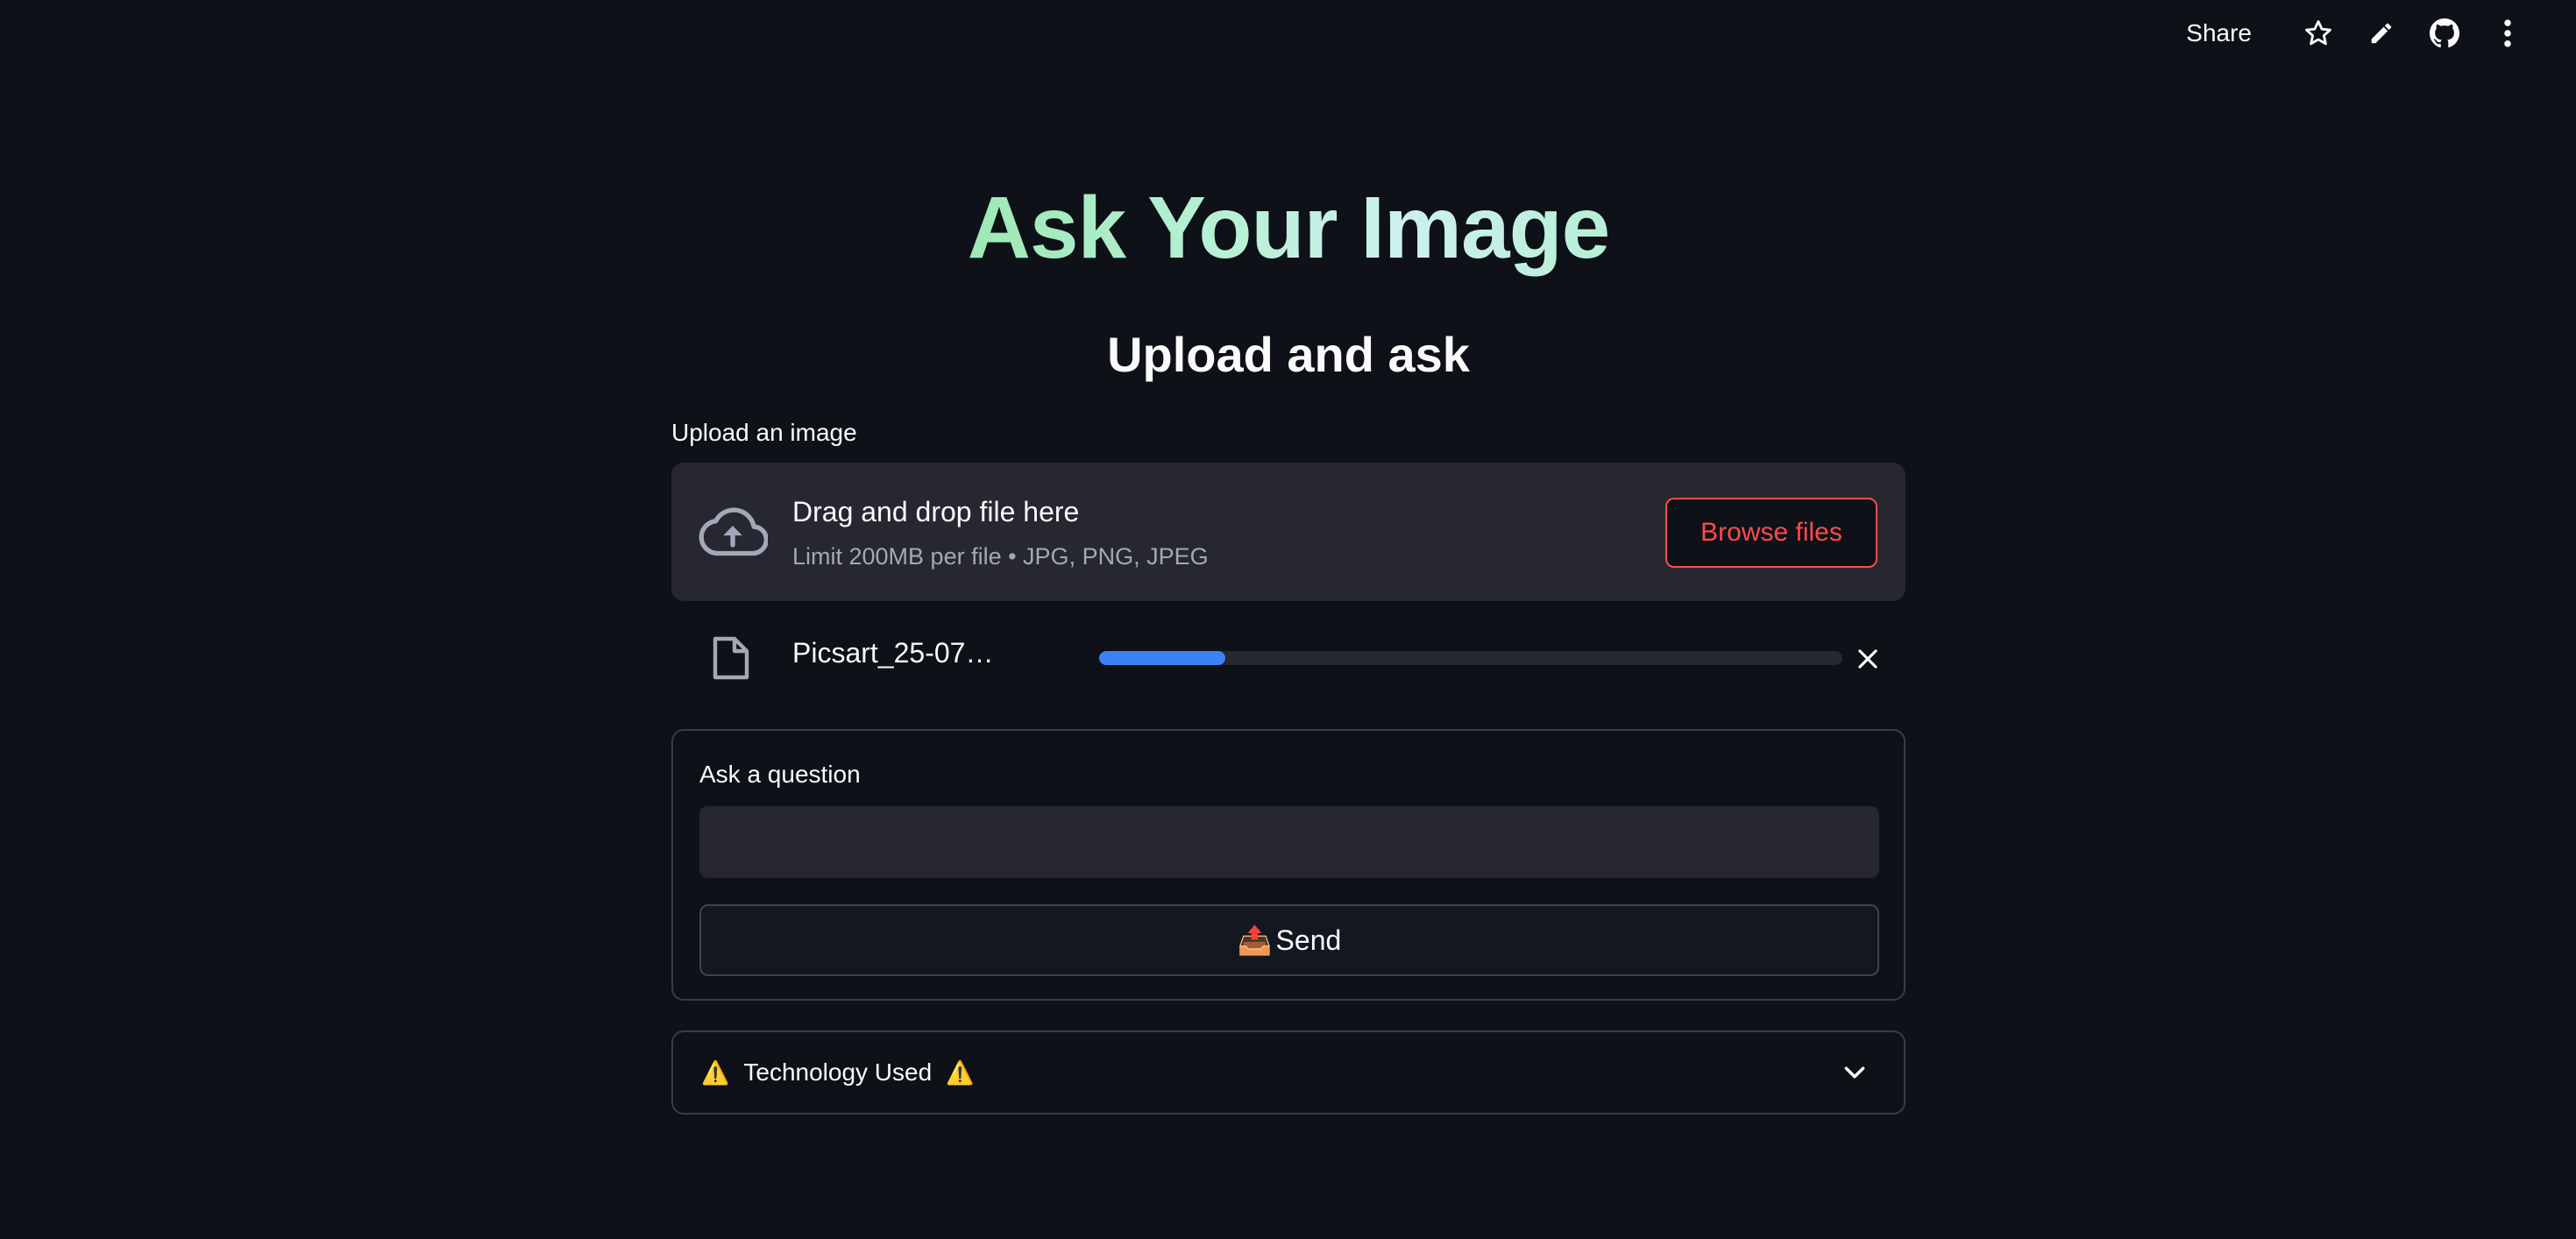  Describe the element at coordinates (1771, 533) in the screenshot. I see `browse-files-button: Browse files` at that location.